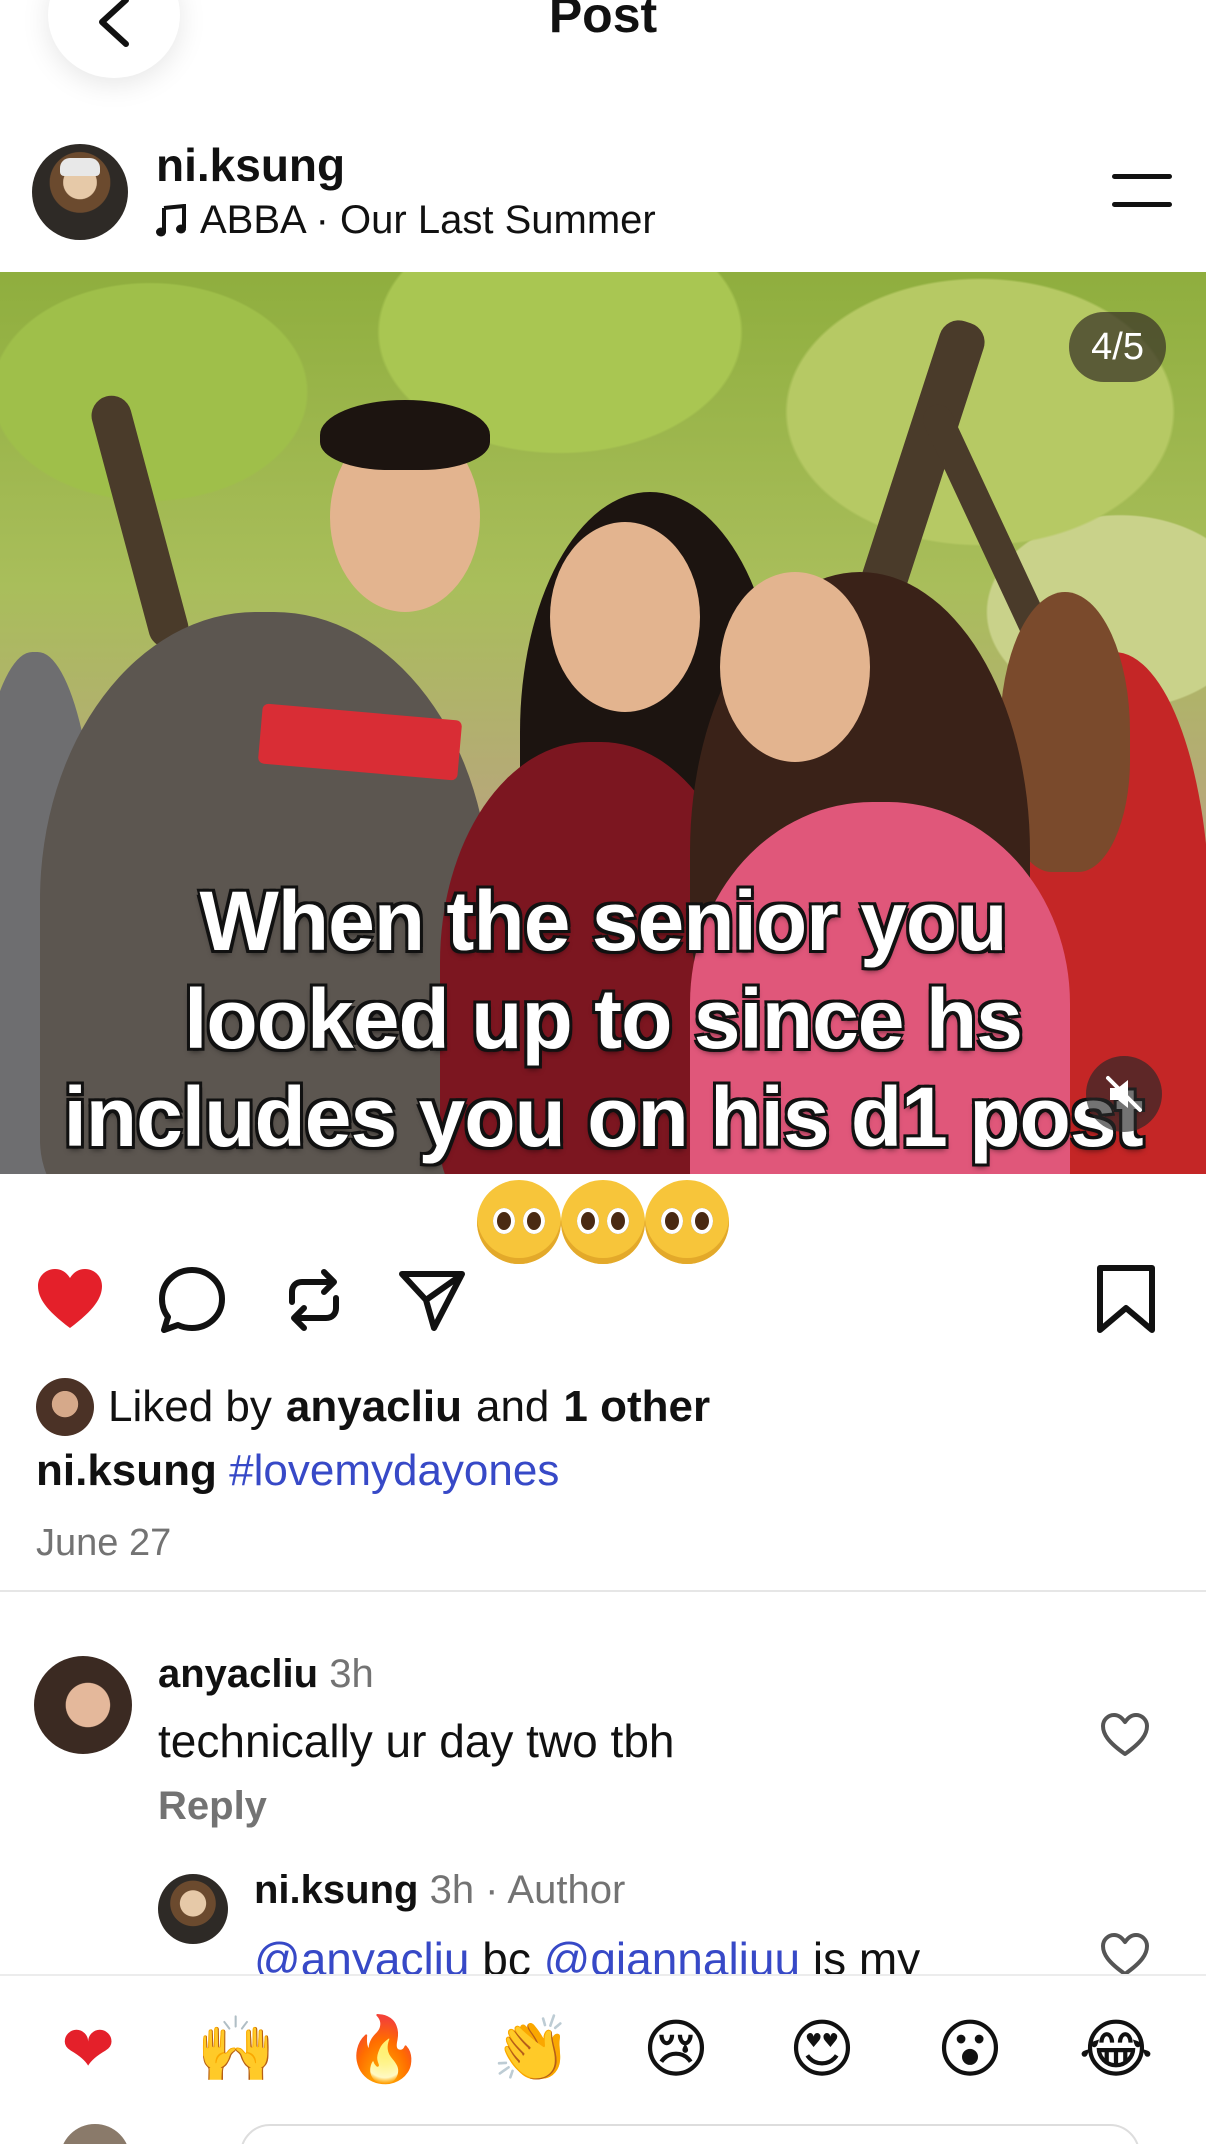 This screenshot has width=1206, height=2144. I want to click on heart-icon, so click(70, 1300).